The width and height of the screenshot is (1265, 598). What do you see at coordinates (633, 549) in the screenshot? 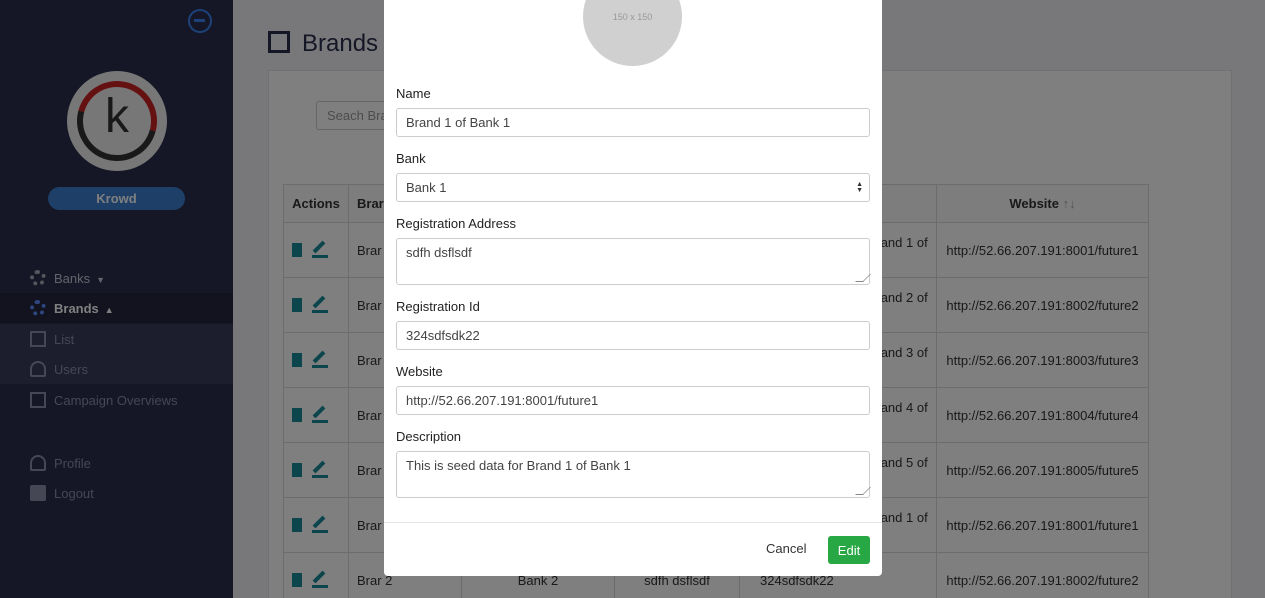
I see `modal-footer: Cancel Edit` at bounding box center [633, 549].